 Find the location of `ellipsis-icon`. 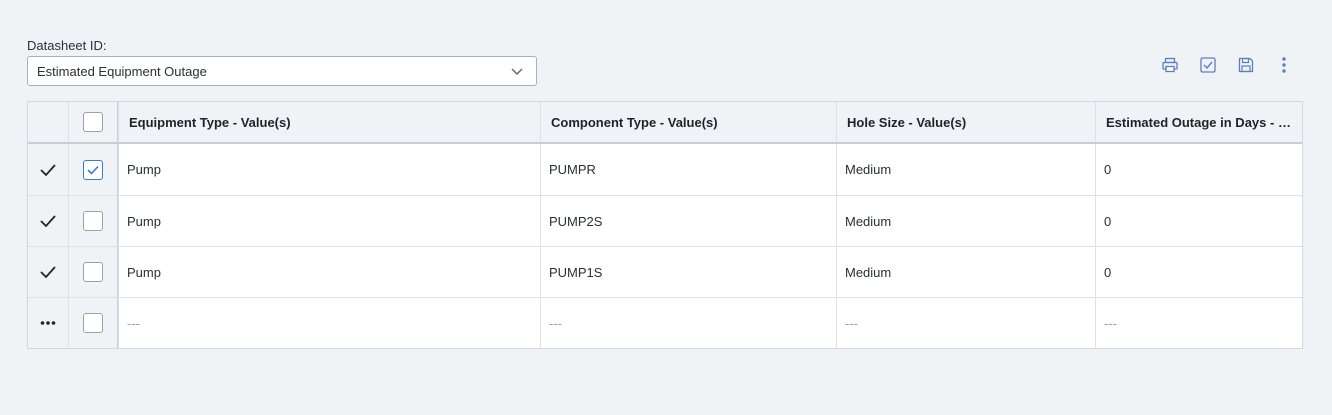

ellipsis-icon is located at coordinates (48, 323).